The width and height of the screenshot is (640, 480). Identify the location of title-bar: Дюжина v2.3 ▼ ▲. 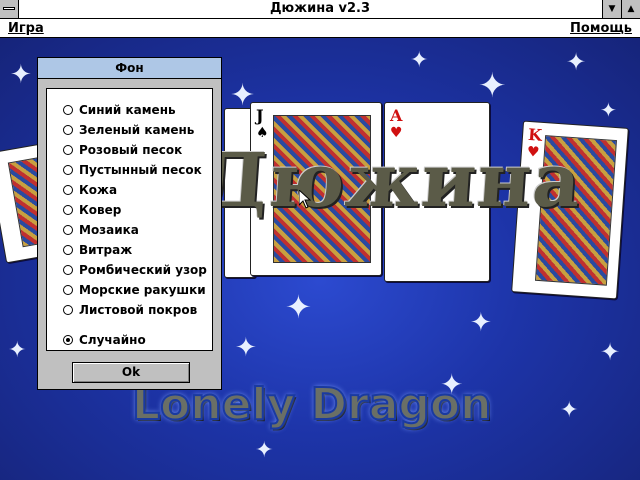
(320, 9).